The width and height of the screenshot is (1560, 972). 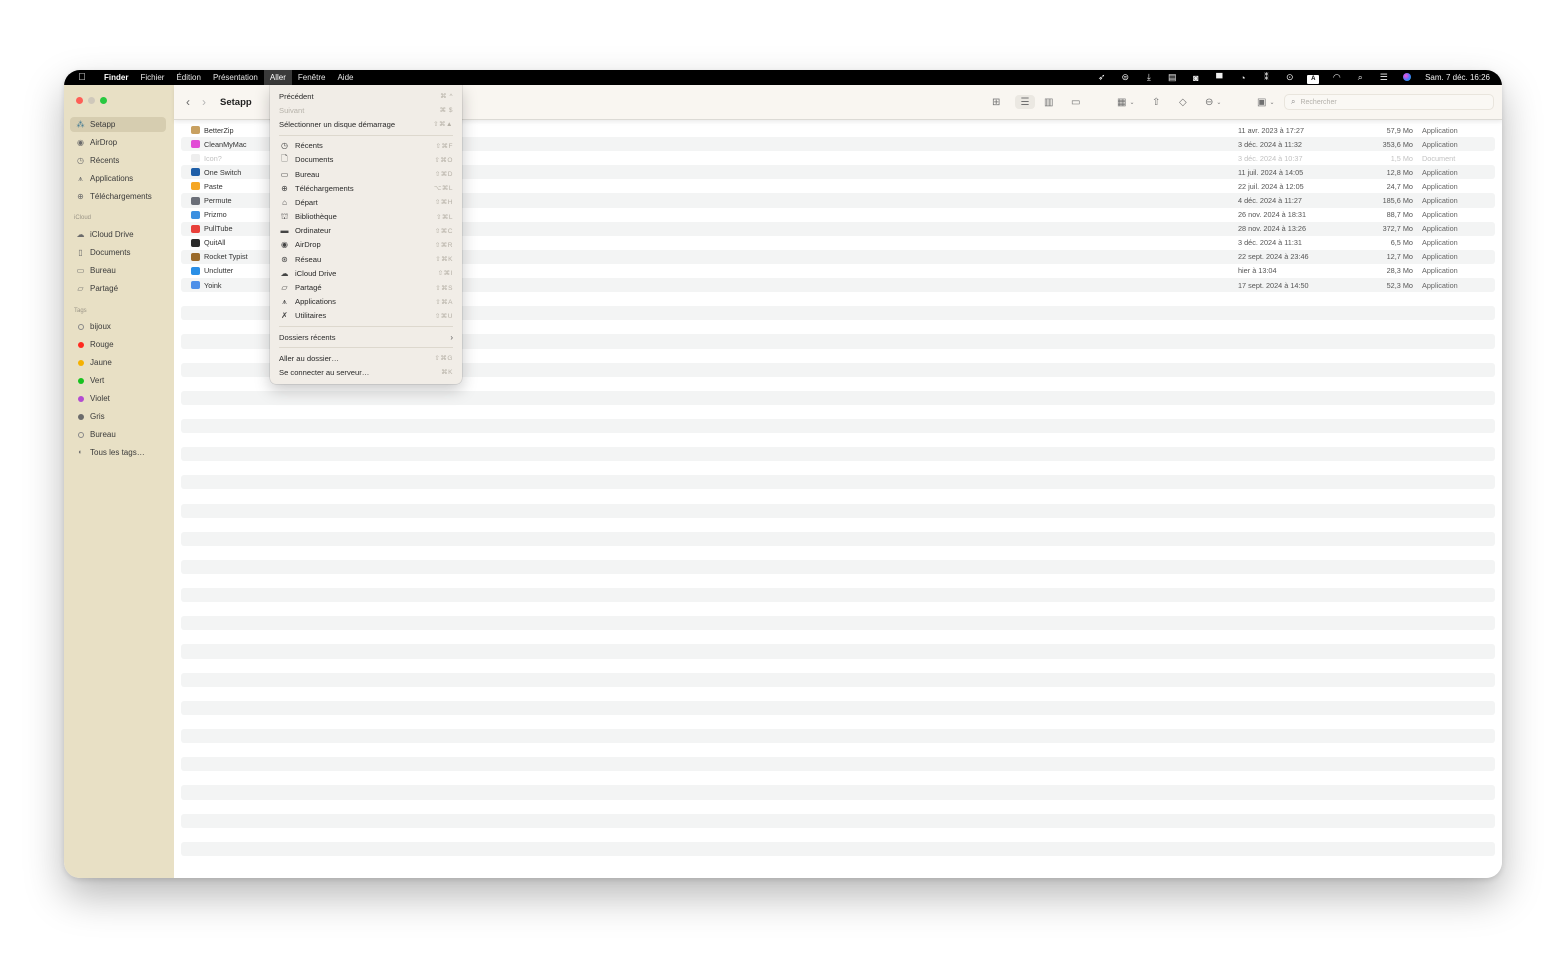 I want to click on sidebar-item-label: Setapp, so click(x=103, y=124).